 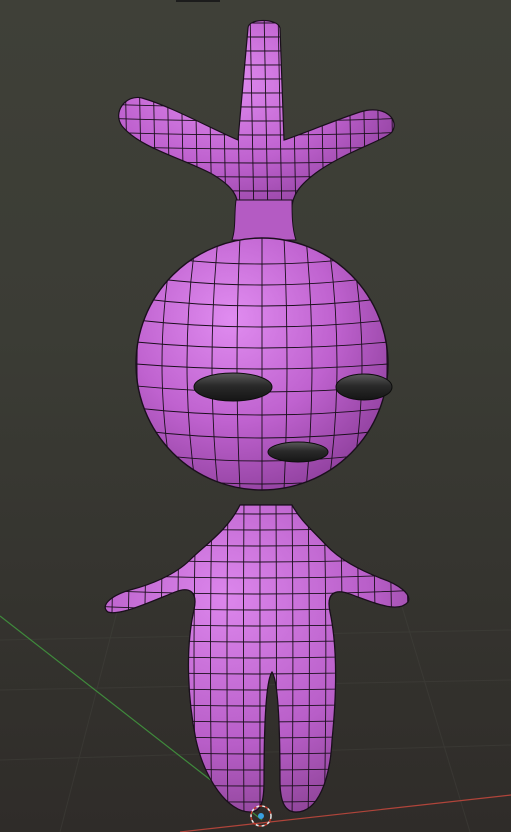 I want to click on antenna-shape, so click(x=256, y=117).